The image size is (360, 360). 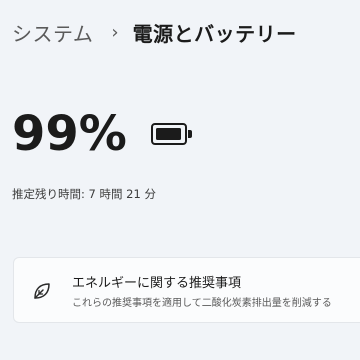 What do you see at coordinates (157, 283) in the screenshot?
I see `recommendation-title: エネルギーに関する推奨事項` at bounding box center [157, 283].